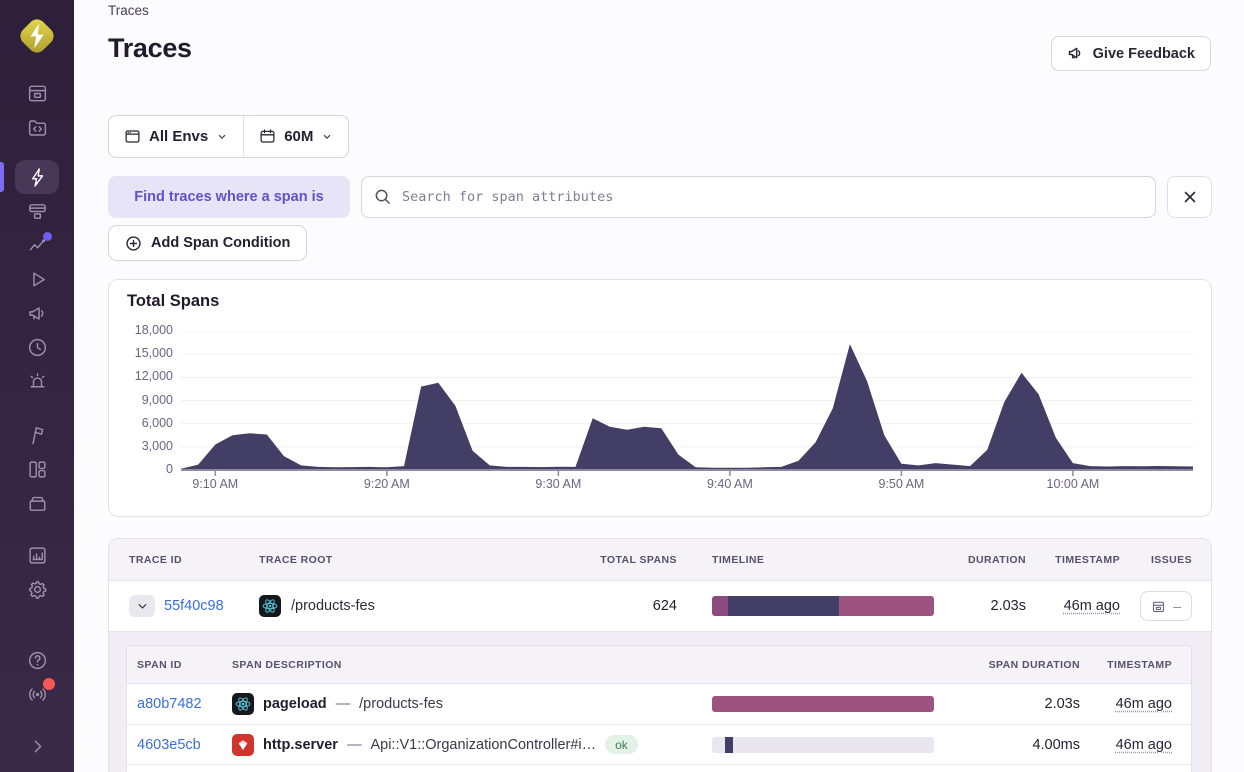 Image resolution: width=1244 pixels, height=772 pixels. I want to click on span-search-row: Find traces where a span is, so click(660, 197).